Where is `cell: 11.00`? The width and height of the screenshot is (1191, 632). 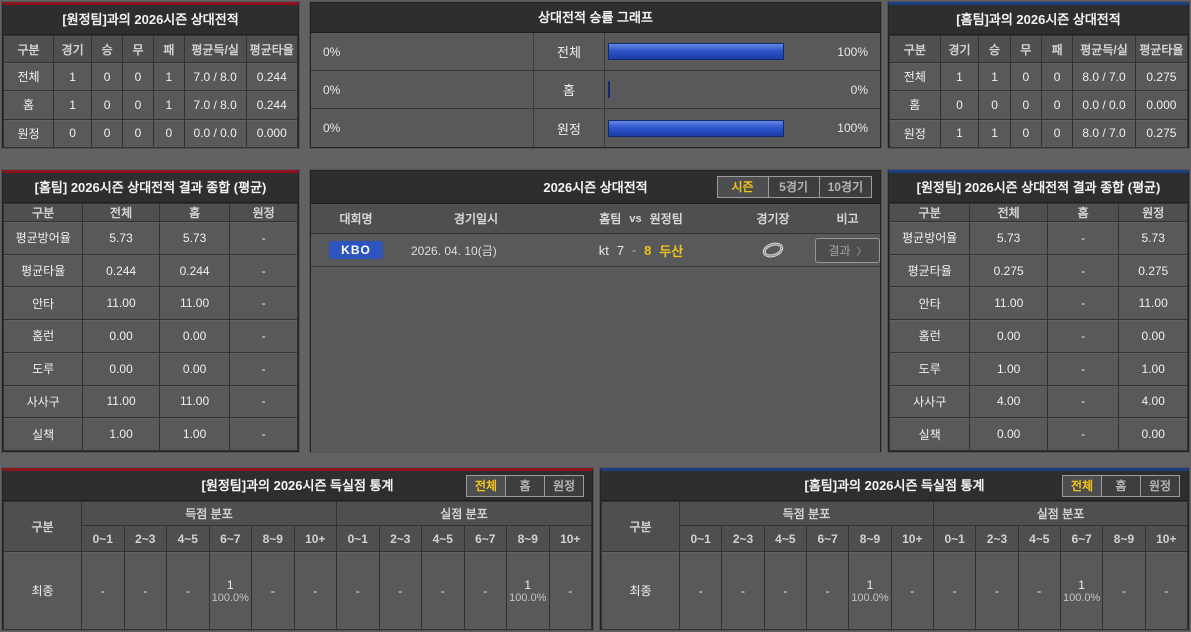 cell: 11.00 is located at coordinates (1008, 303).